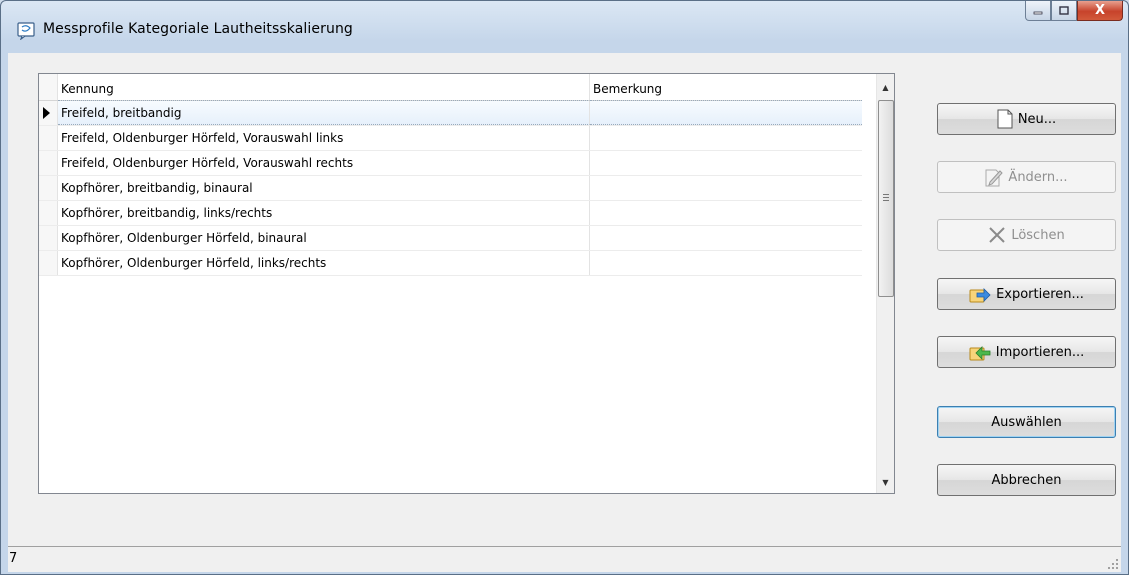 The image size is (1129, 575). What do you see at coordinates (1005, 119) in the screenshot?
I see `new-document-icon` at bounding box center [1005, 119].